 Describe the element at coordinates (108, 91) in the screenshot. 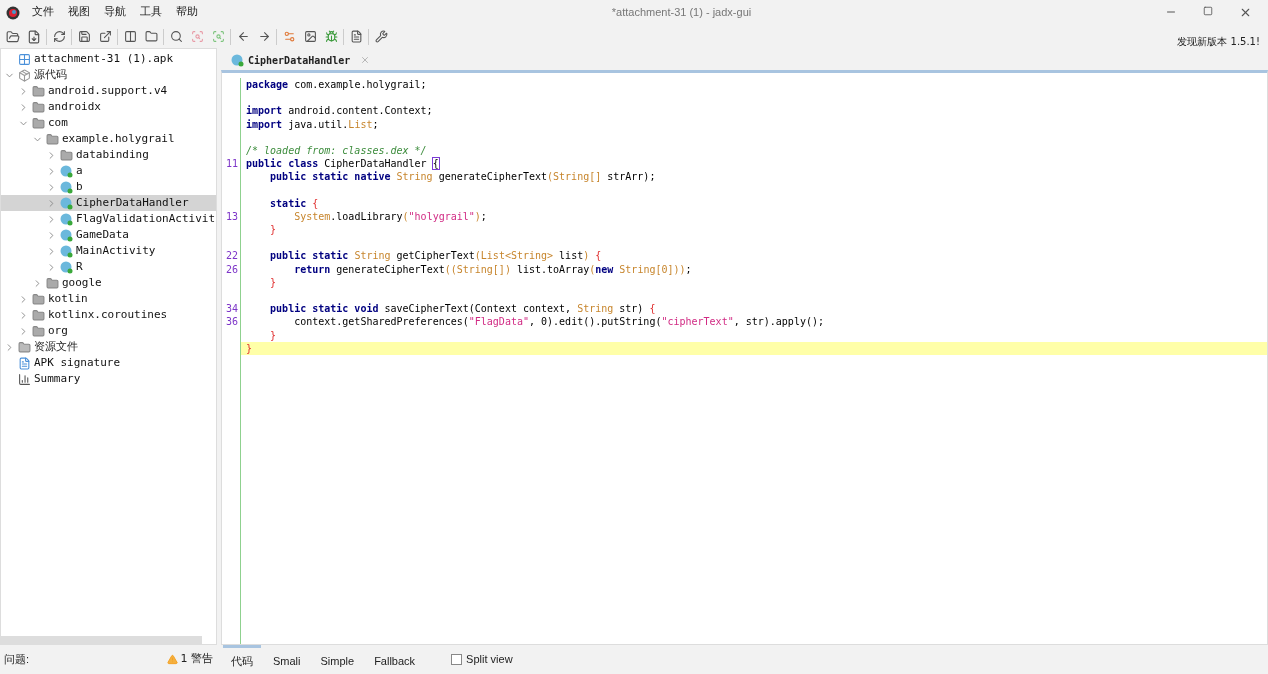

I see `tree-item: android.support.v4` at that location.